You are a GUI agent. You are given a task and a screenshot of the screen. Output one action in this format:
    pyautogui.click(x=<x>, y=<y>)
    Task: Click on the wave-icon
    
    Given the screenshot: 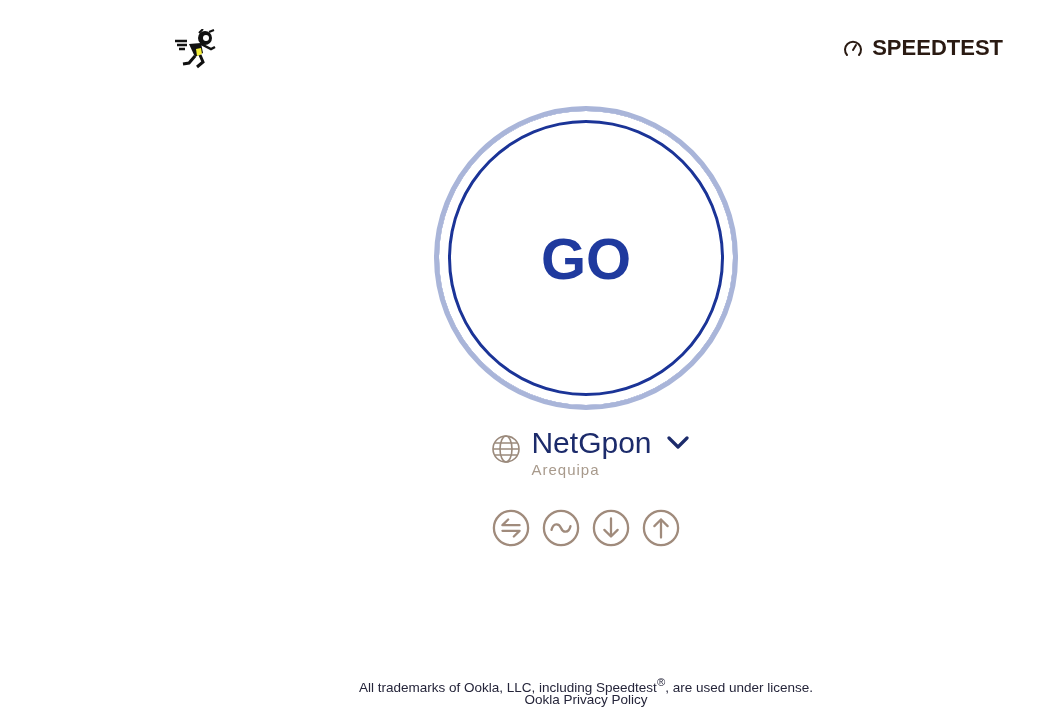 What is the action you would take?
    pyautogui.click(x=561, y=528)
    